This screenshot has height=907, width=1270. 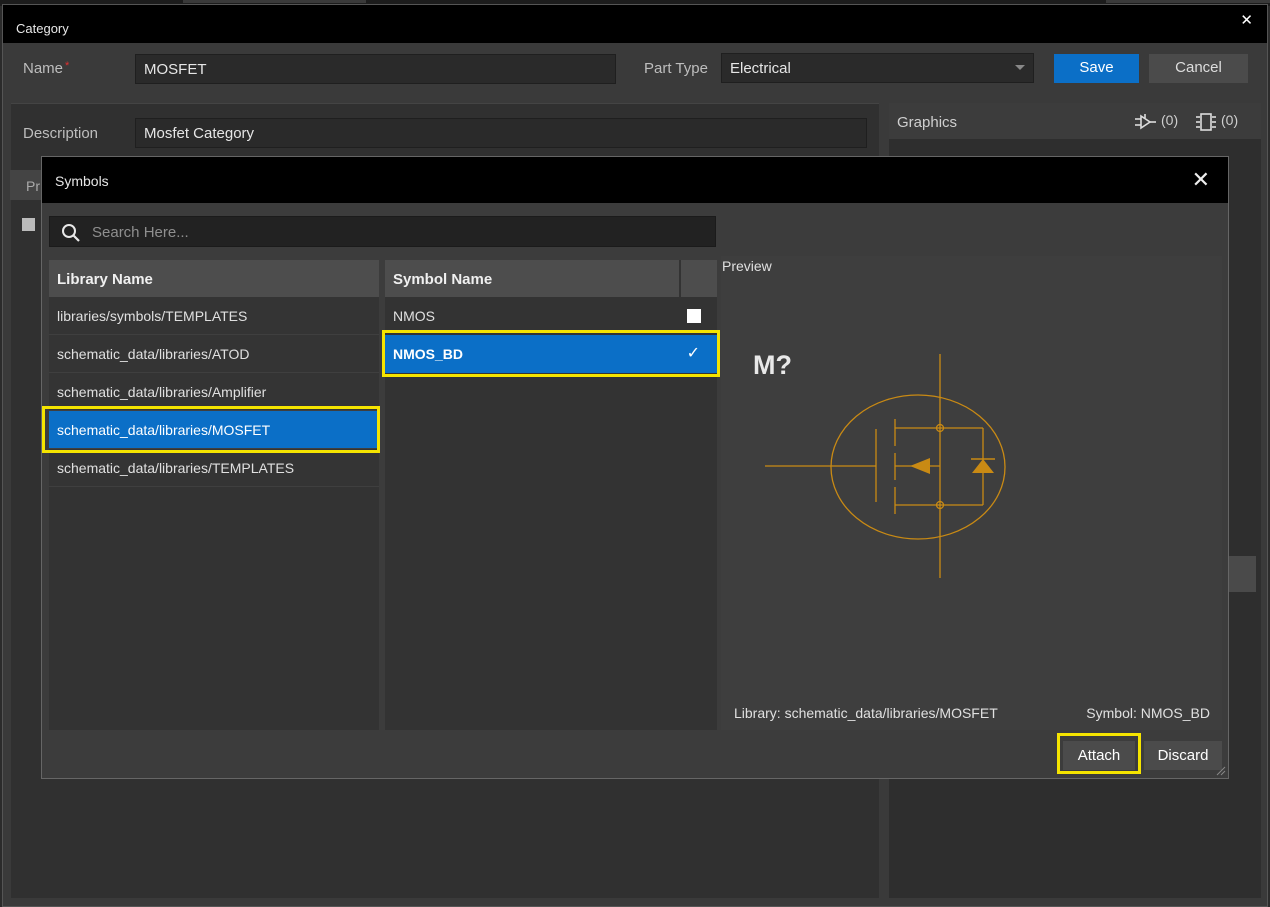 What do you see at coordinates (551, 354) in the screenshot?
I see `list-item-selected: NMOS_BD ✓` at bounding box center [551, 354].